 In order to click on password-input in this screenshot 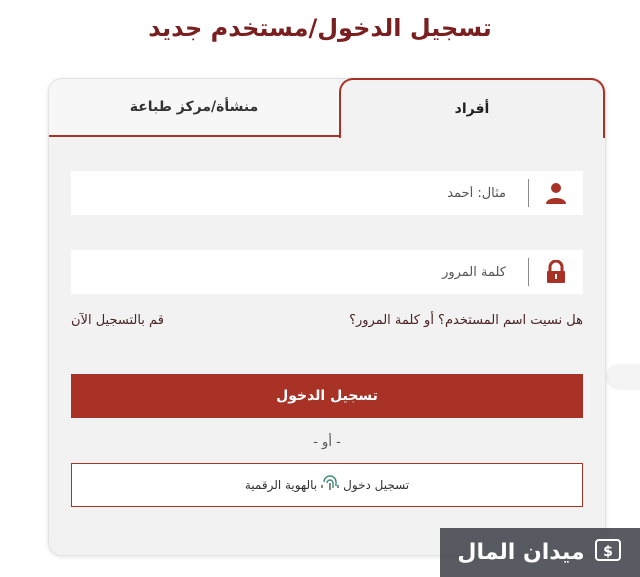, I will do `click(299, 272)`.